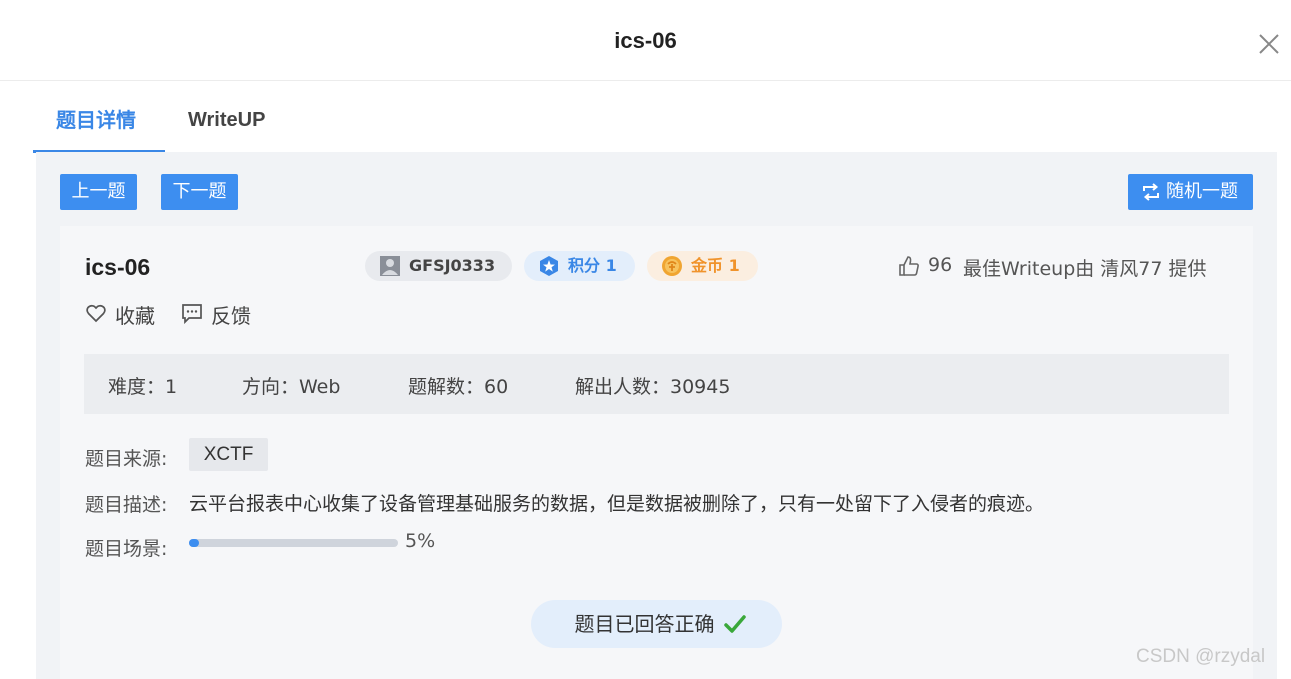 This screenshot has height=679, width=1291. I want to click on check-icon, so click(735, 624).